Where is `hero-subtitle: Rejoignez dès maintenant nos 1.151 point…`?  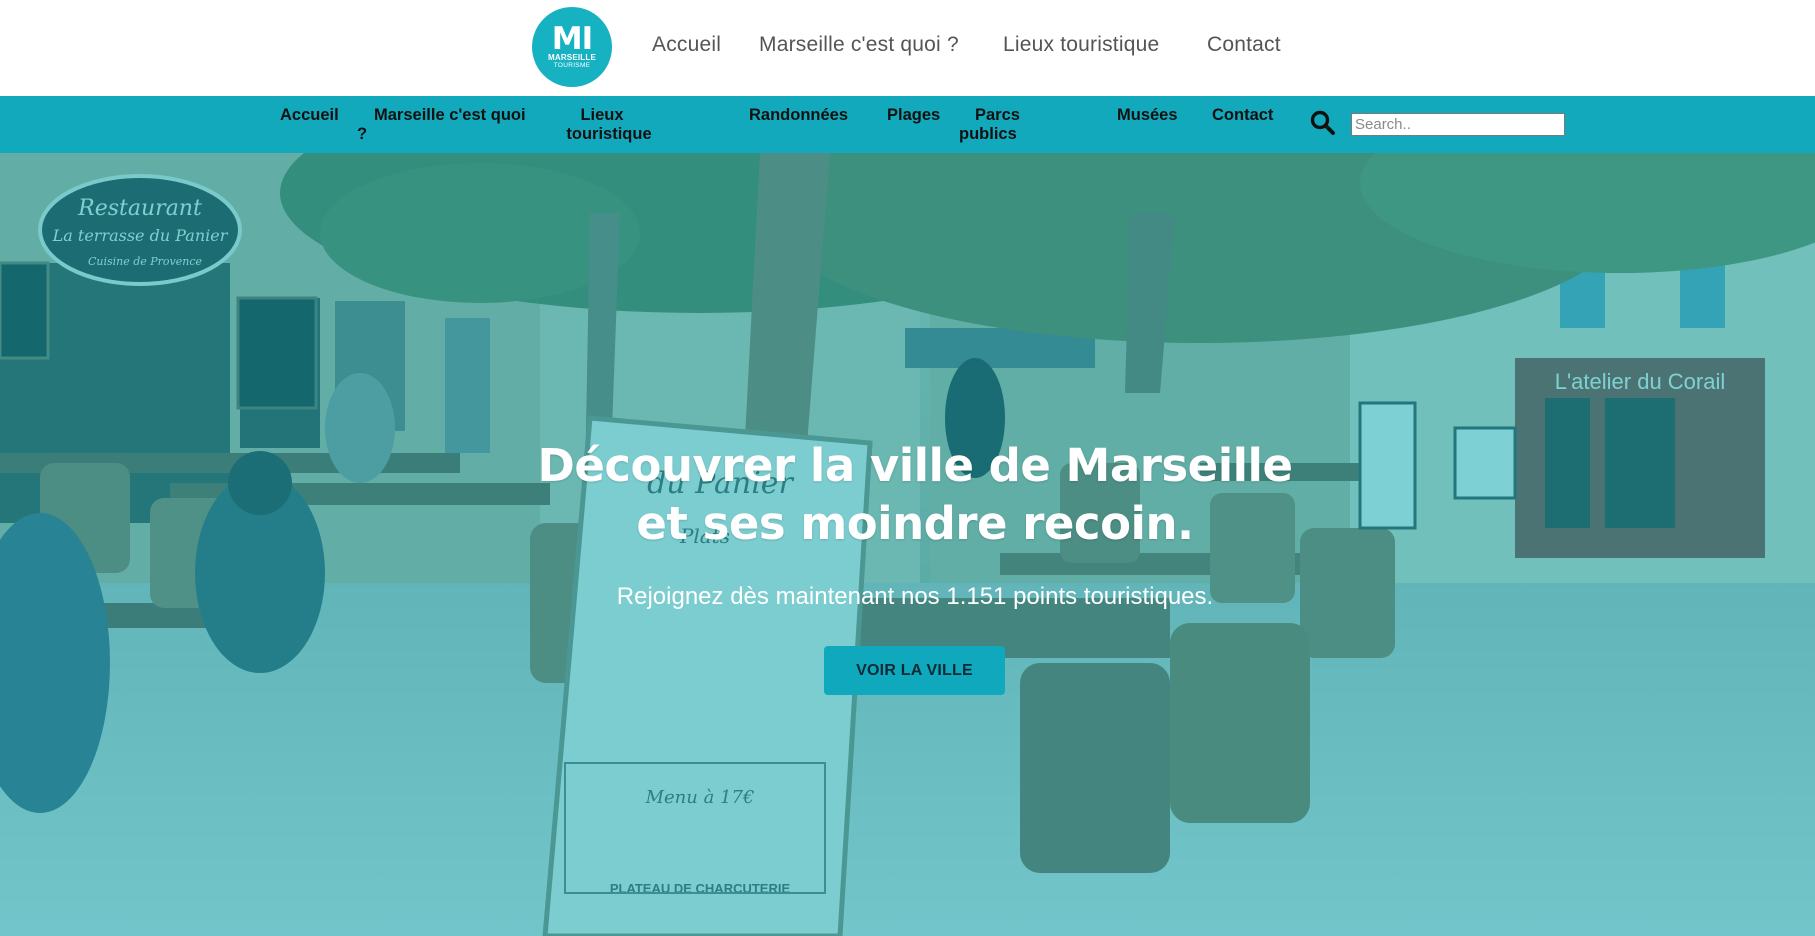 hero-subtitle: Rejoignez dès maintenant nos 1.151 point… is located at coordinates (915, 596).